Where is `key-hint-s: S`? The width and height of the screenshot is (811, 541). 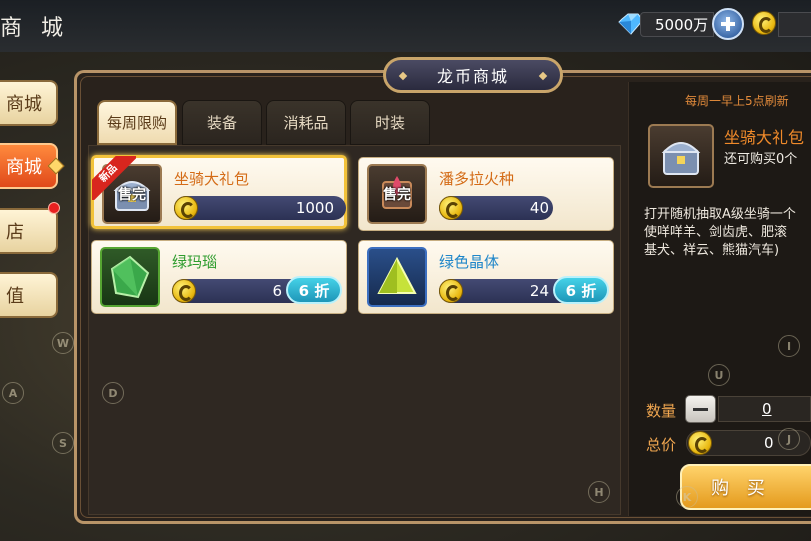
key-hint-s: S is located at coordinates (63, 443).